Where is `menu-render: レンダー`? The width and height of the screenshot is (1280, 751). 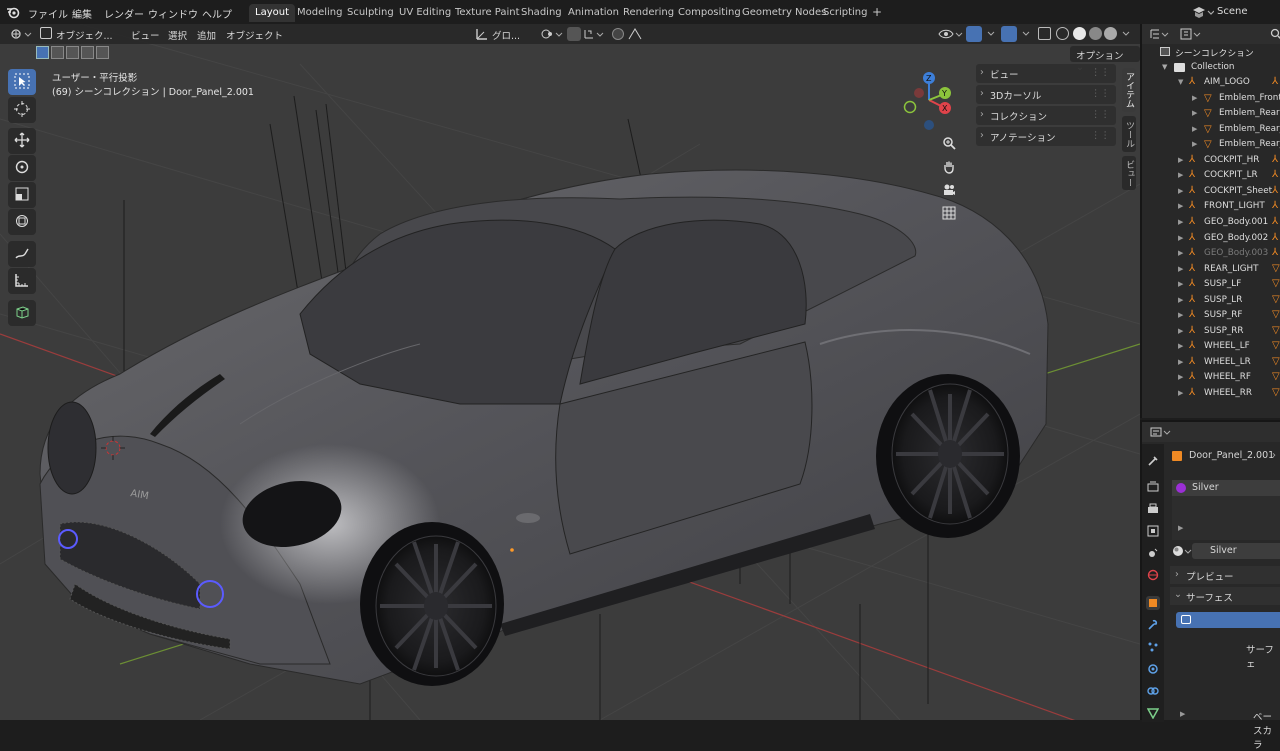
menu-render: レンダー is located at coordinates (124, 13).